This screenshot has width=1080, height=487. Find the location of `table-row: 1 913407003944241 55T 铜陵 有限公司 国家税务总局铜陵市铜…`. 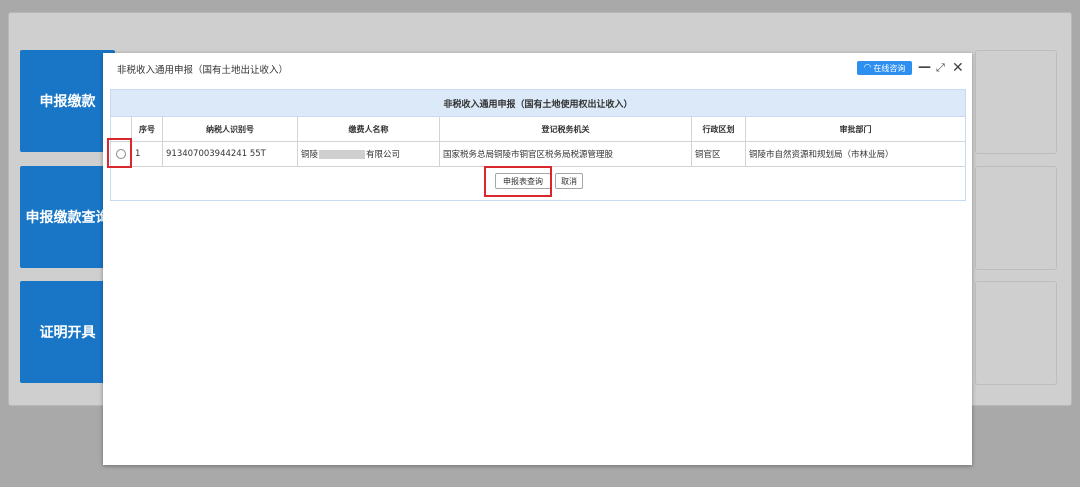

table-row: 1 913407003944241 55T 铜陵 有限公司 国家税务总局铜陵市铜… is located at coordinates (538, 154).